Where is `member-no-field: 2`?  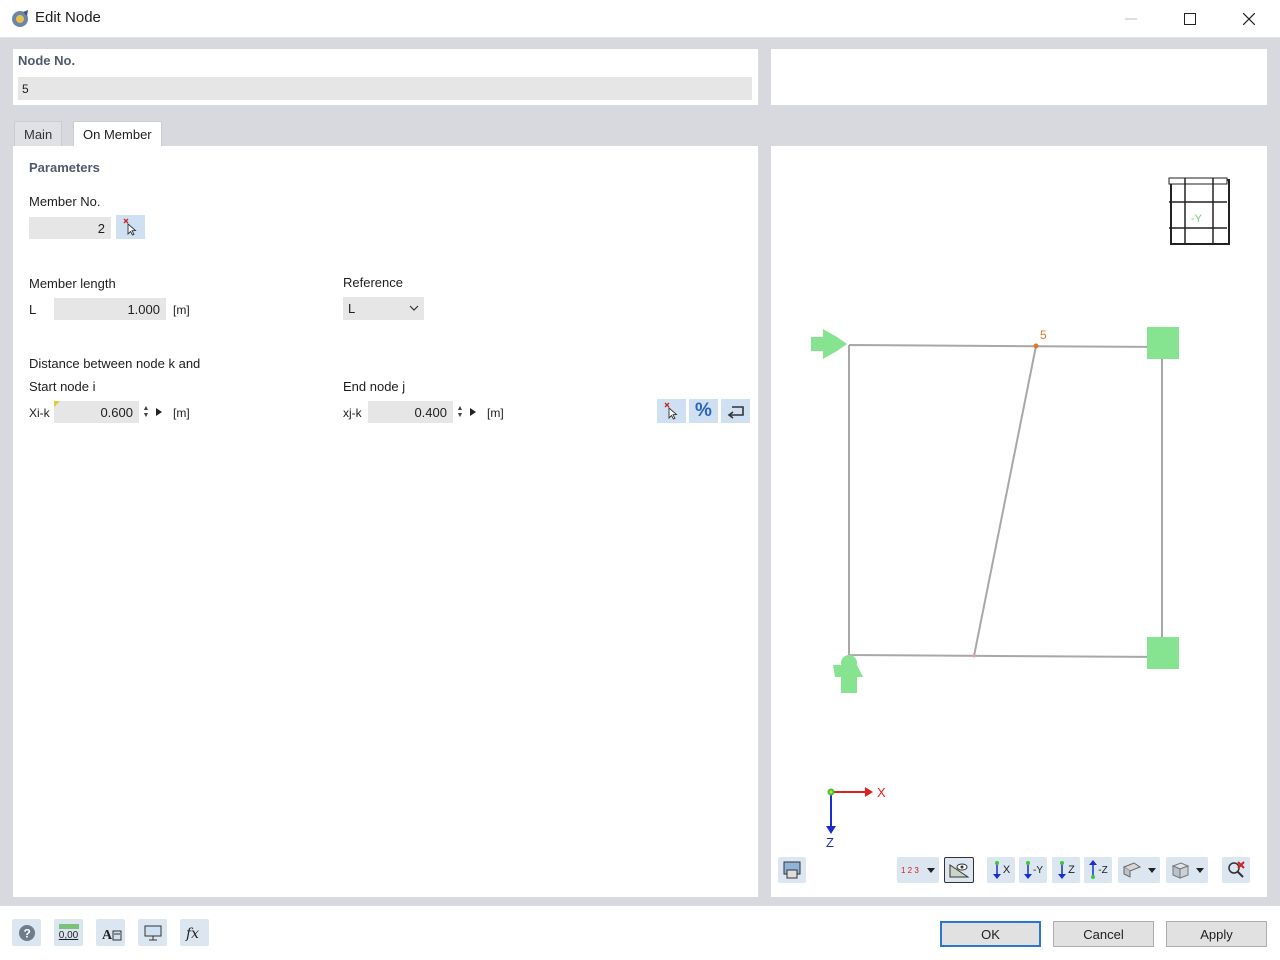
member-no-field: 2 is located at coordinates (70, 228).